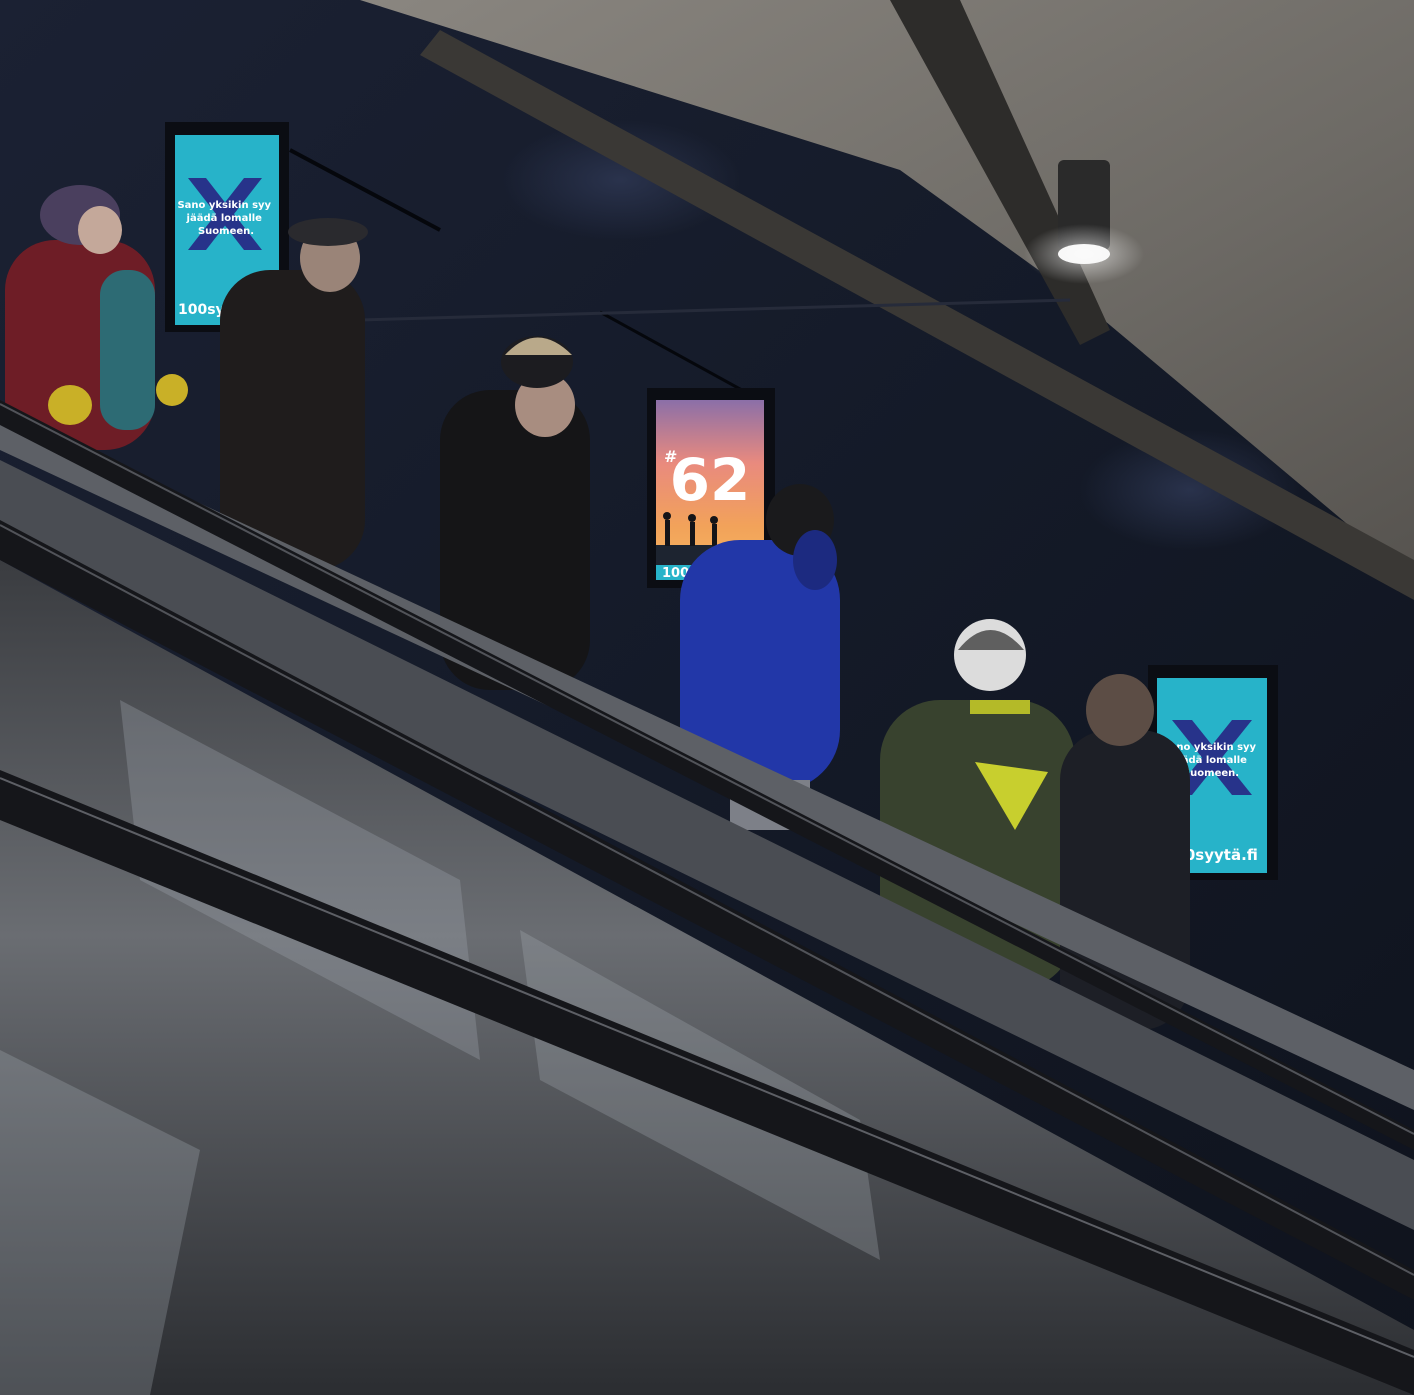 Image resolution: width=1414 pixels, height=1395 pixels. I want to click on left-screen-message-line: Suomeen., so click(226, 231).